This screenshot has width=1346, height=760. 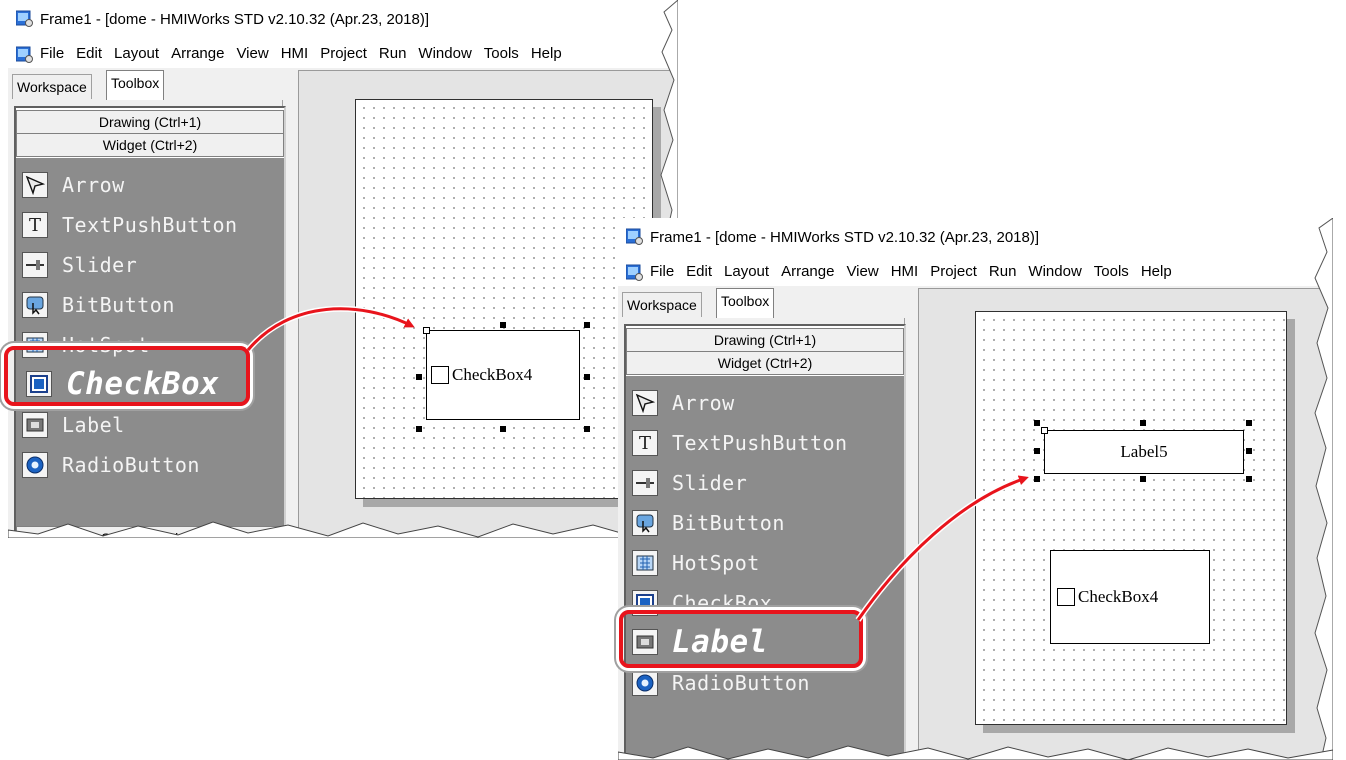 I want to click on label-widget-text: Label5, so click(x=1144, y=451).